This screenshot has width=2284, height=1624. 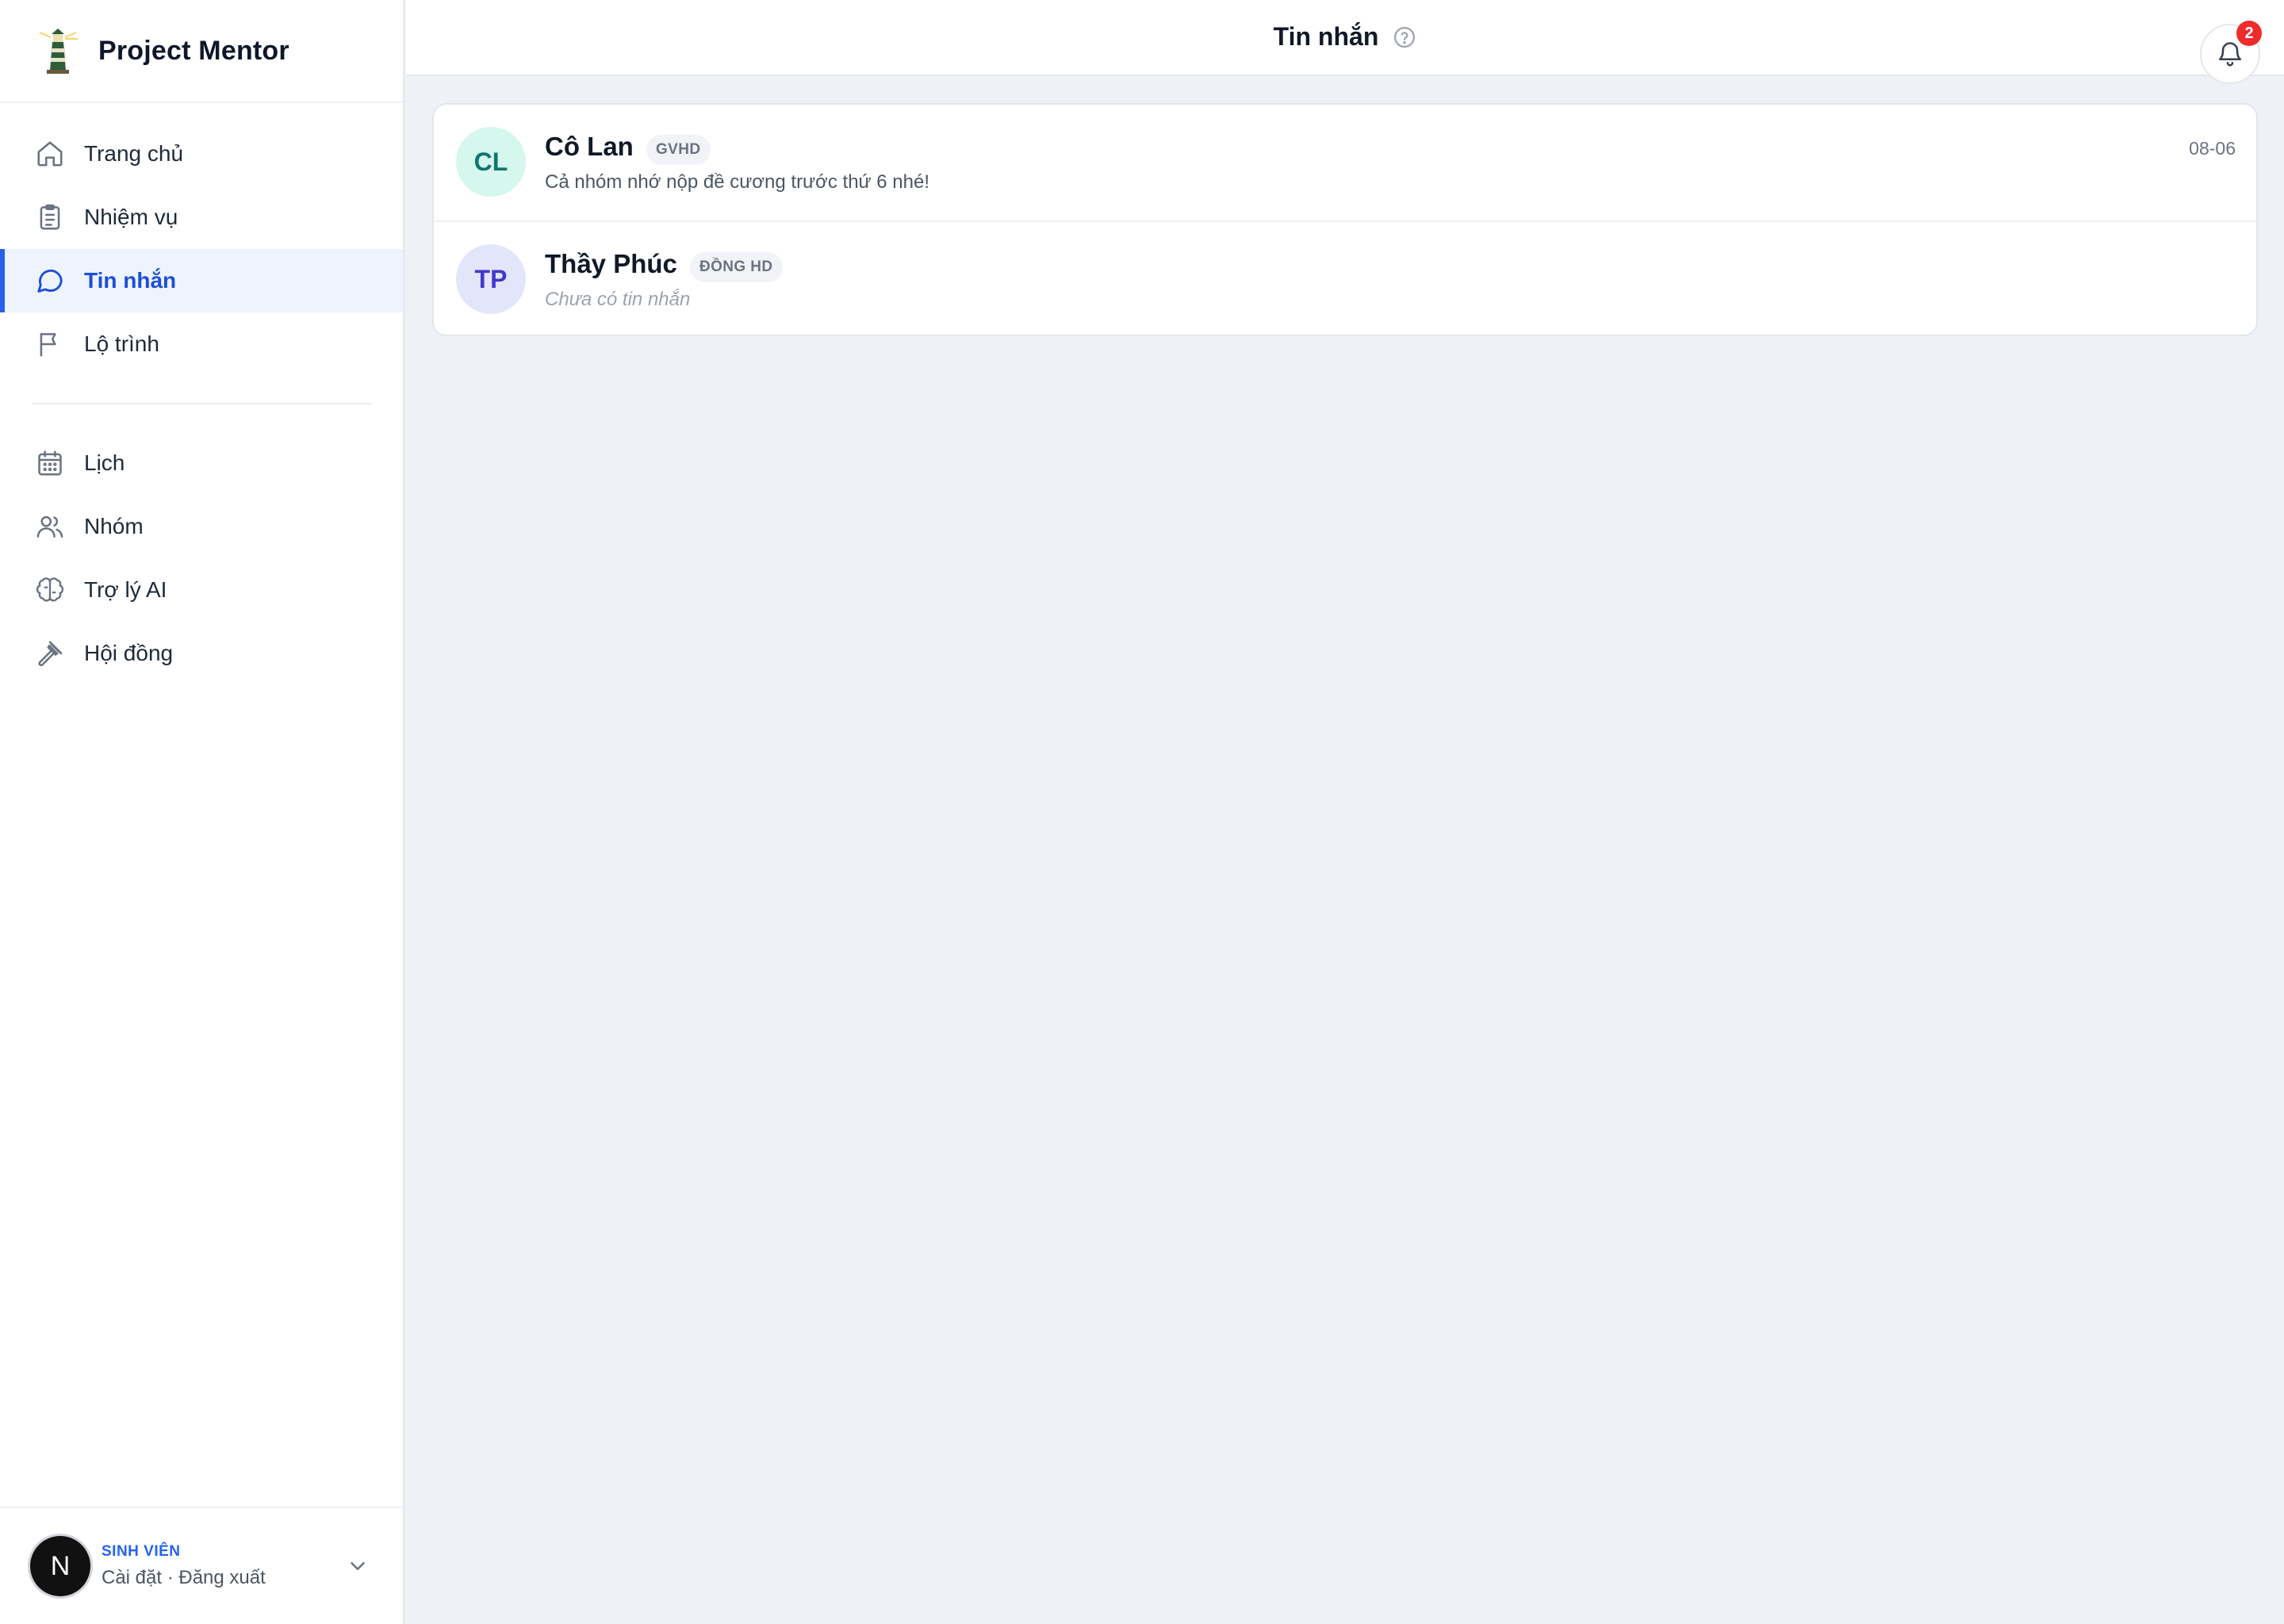 I want to click on sidebar-item-label: Lộ trình, so click(x=121, y=343).